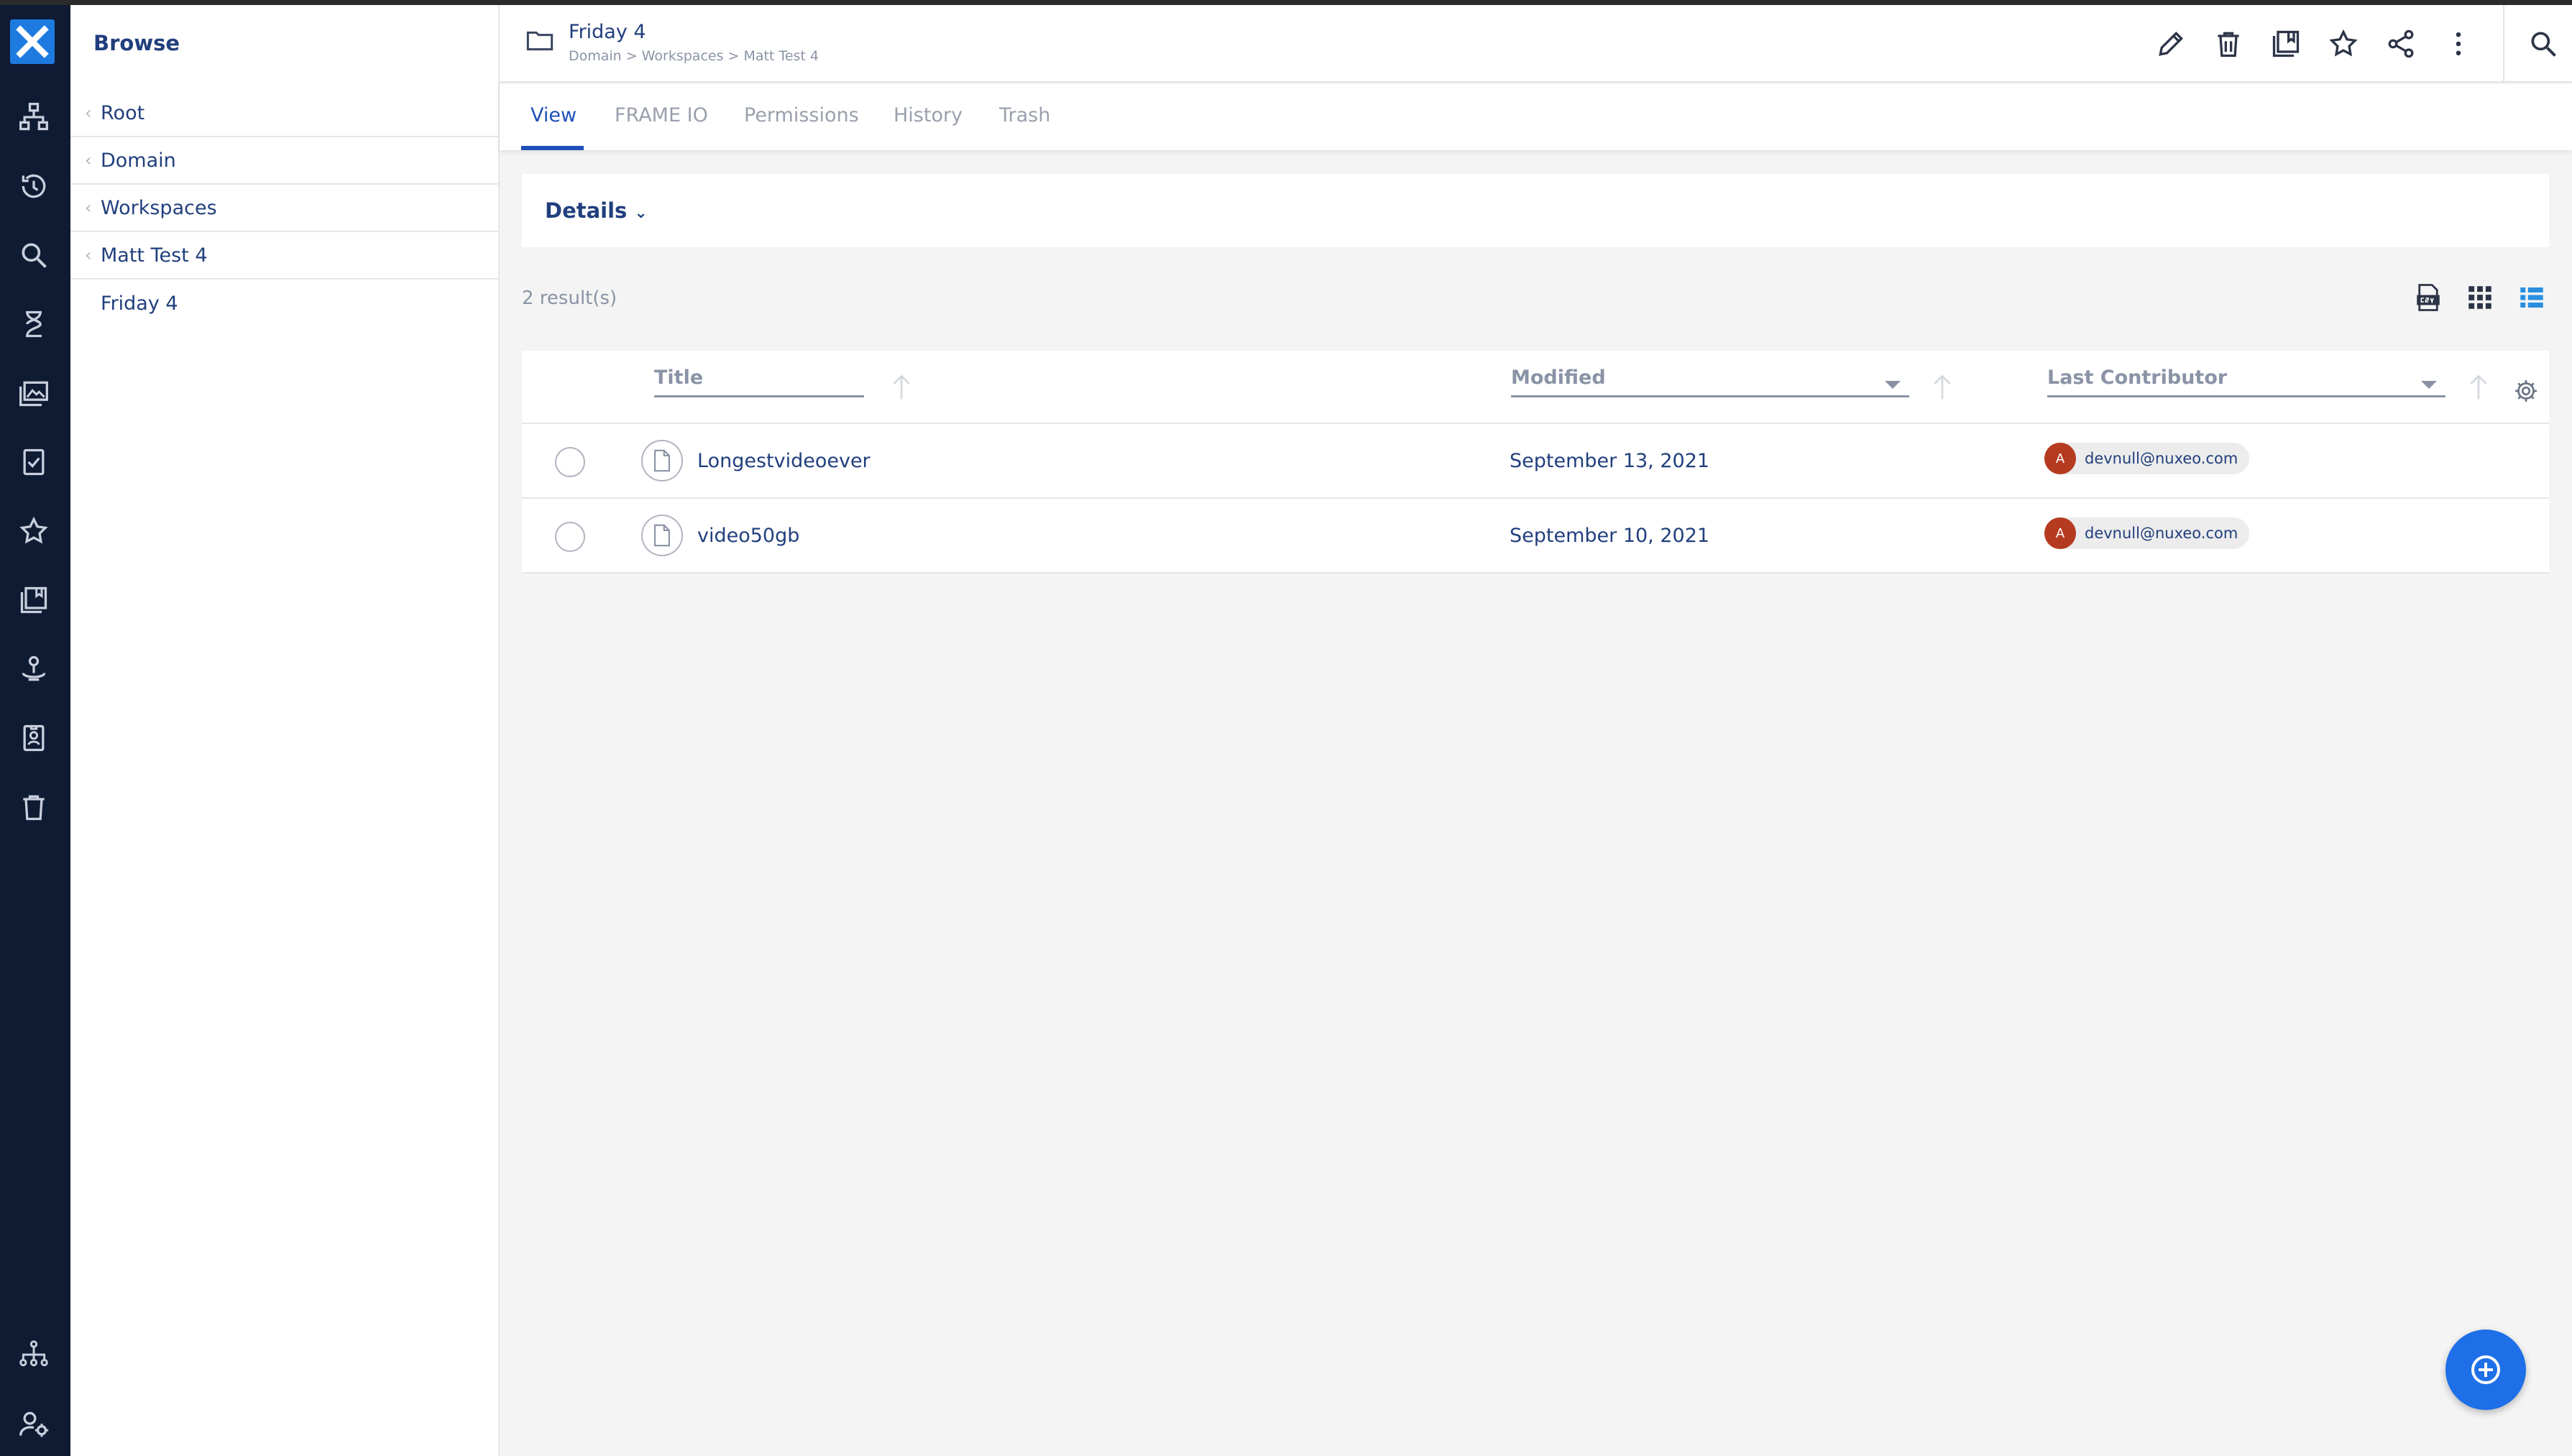 Image resolution: width=2572 pixels, height=1456 pixels. I want to click on header-search-button, so click(2543, 44).